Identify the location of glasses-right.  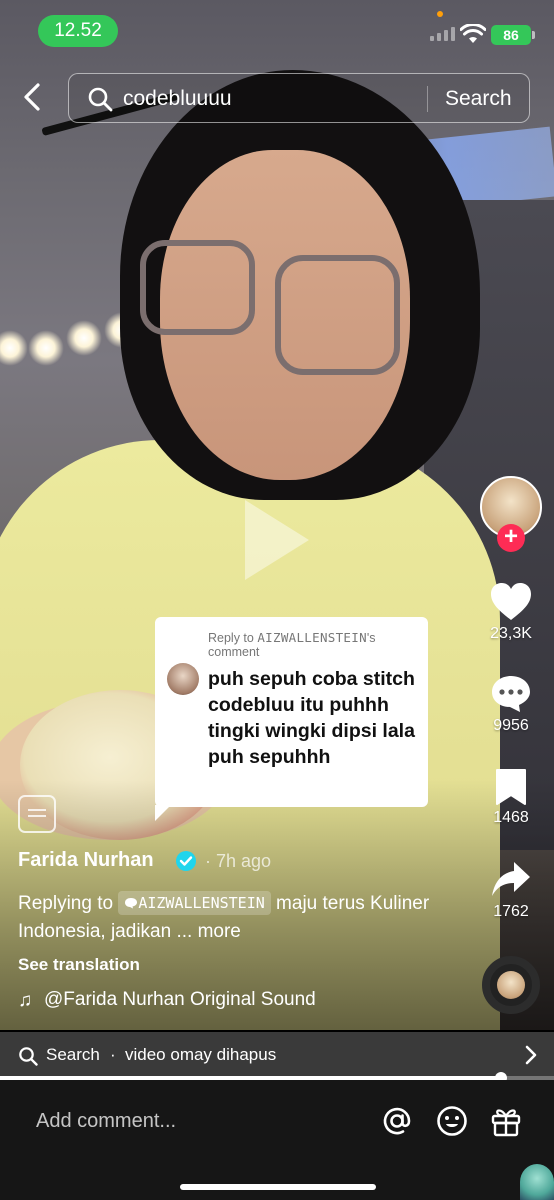
(337, 315).